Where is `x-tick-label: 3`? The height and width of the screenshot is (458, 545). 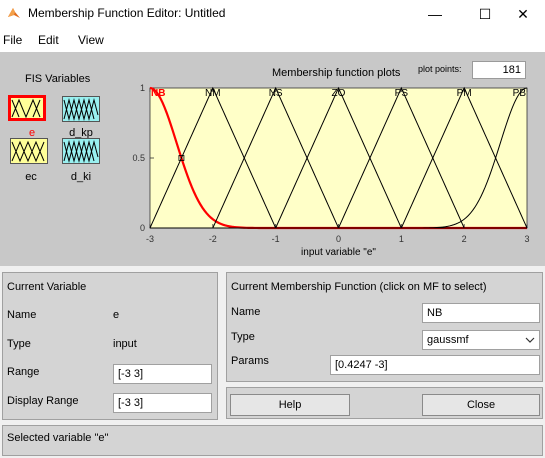
x-tick-label: 3 is located at coordinates (526, 239).